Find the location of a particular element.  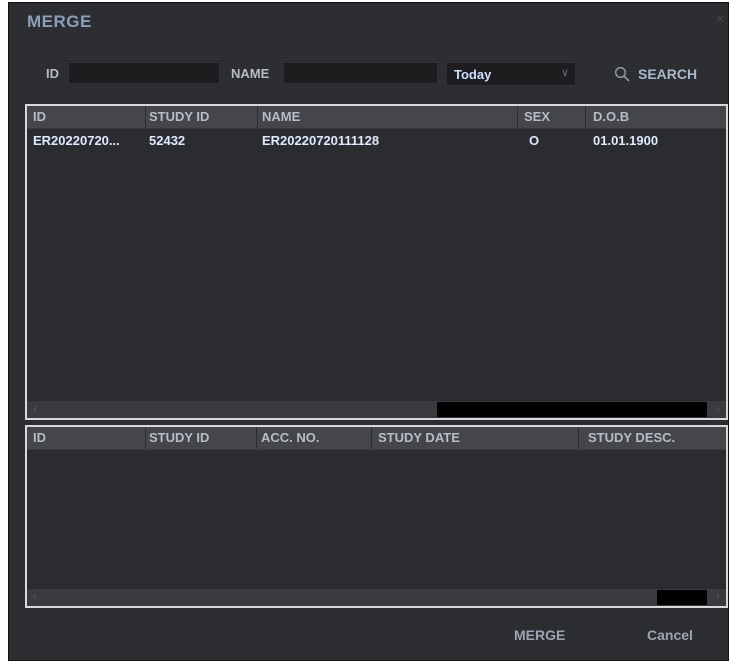

close-icon: × is located at coordinates (720, 18).